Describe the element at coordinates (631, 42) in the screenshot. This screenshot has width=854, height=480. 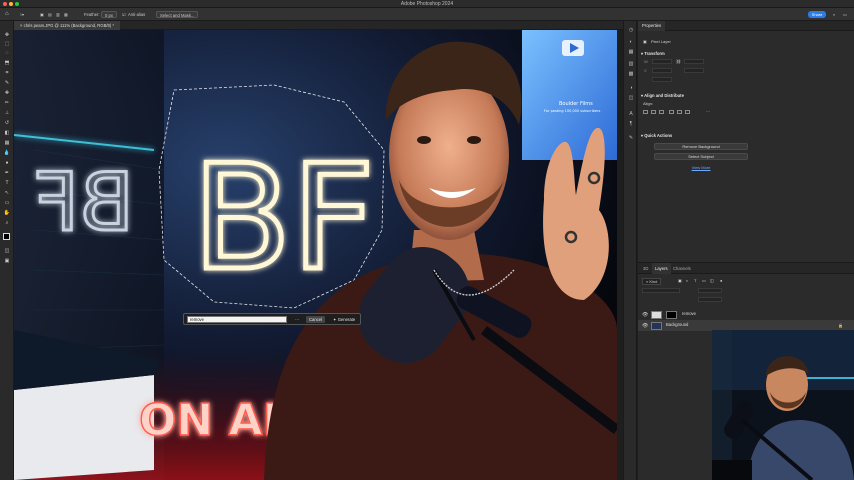
I see `color-panel-icon: ◐` at that location.